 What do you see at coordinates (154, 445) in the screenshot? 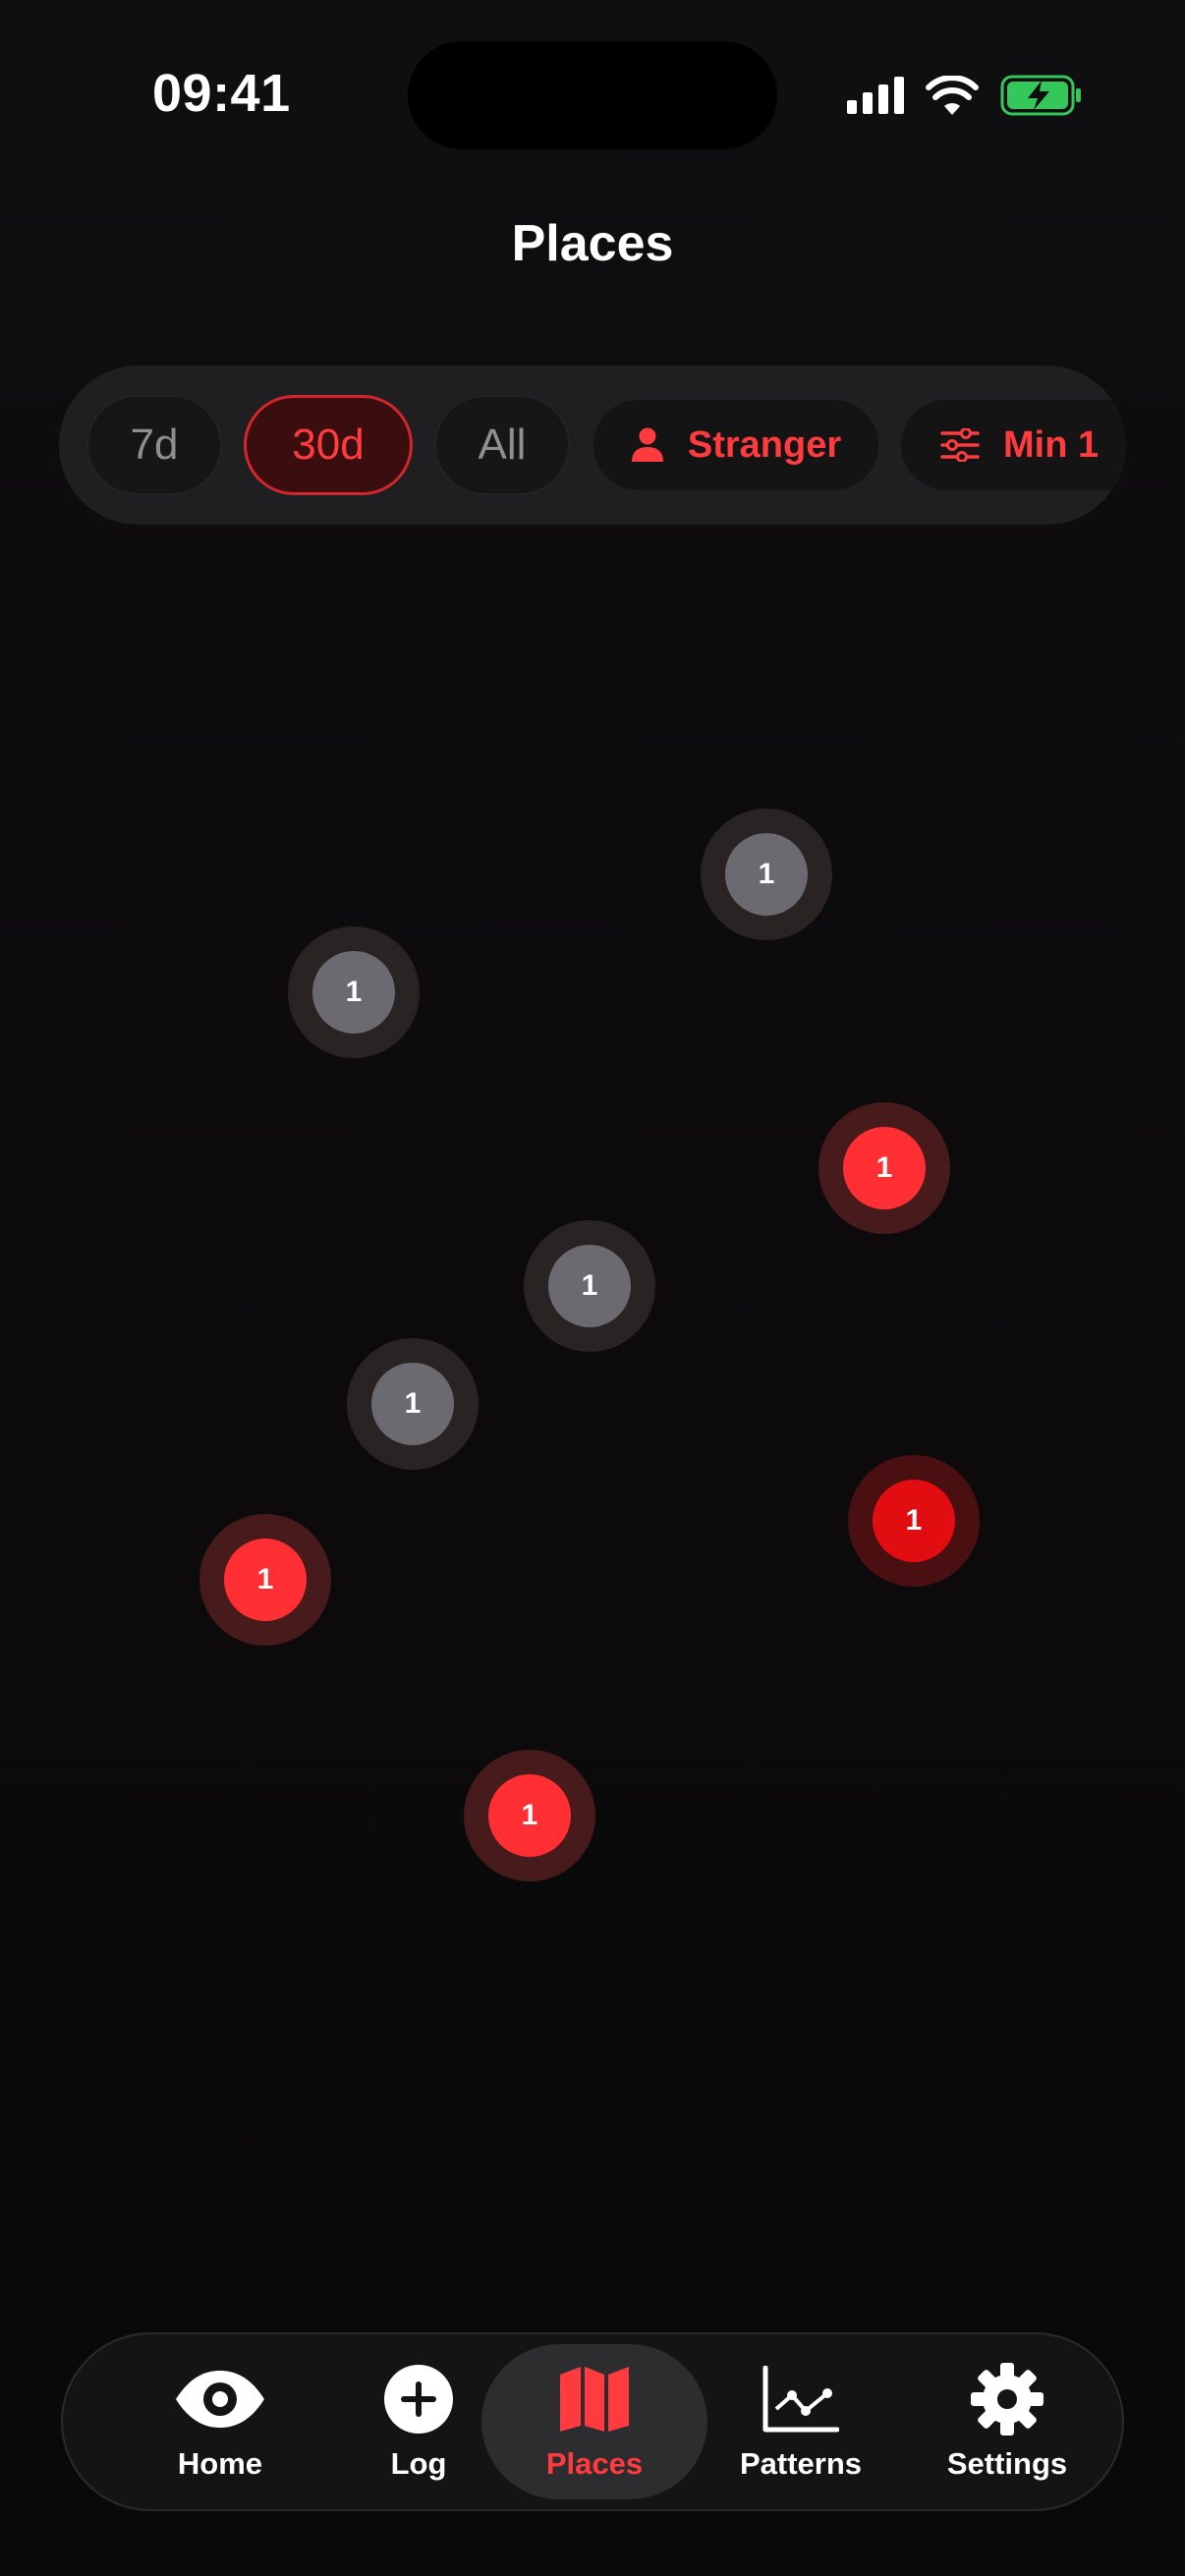
I see `filter-chip-7d: 7d` at bounding box center [154, 445].